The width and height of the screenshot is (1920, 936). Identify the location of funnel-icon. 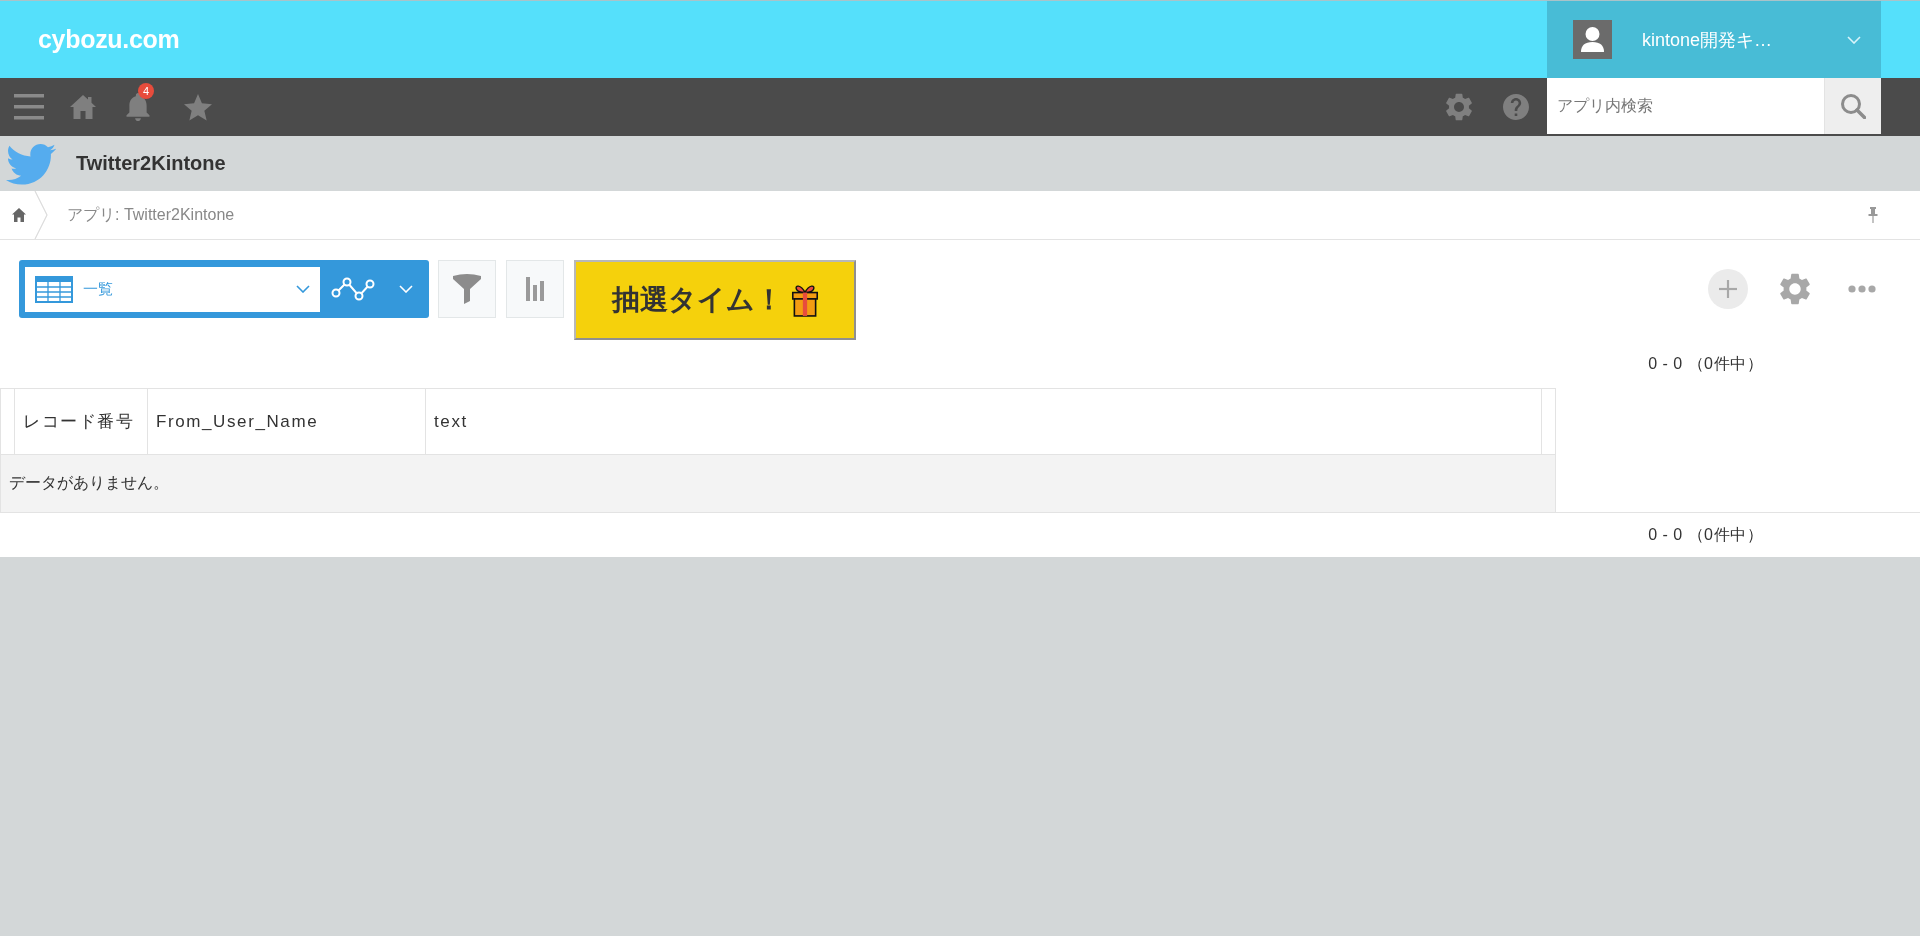
(467, 289).